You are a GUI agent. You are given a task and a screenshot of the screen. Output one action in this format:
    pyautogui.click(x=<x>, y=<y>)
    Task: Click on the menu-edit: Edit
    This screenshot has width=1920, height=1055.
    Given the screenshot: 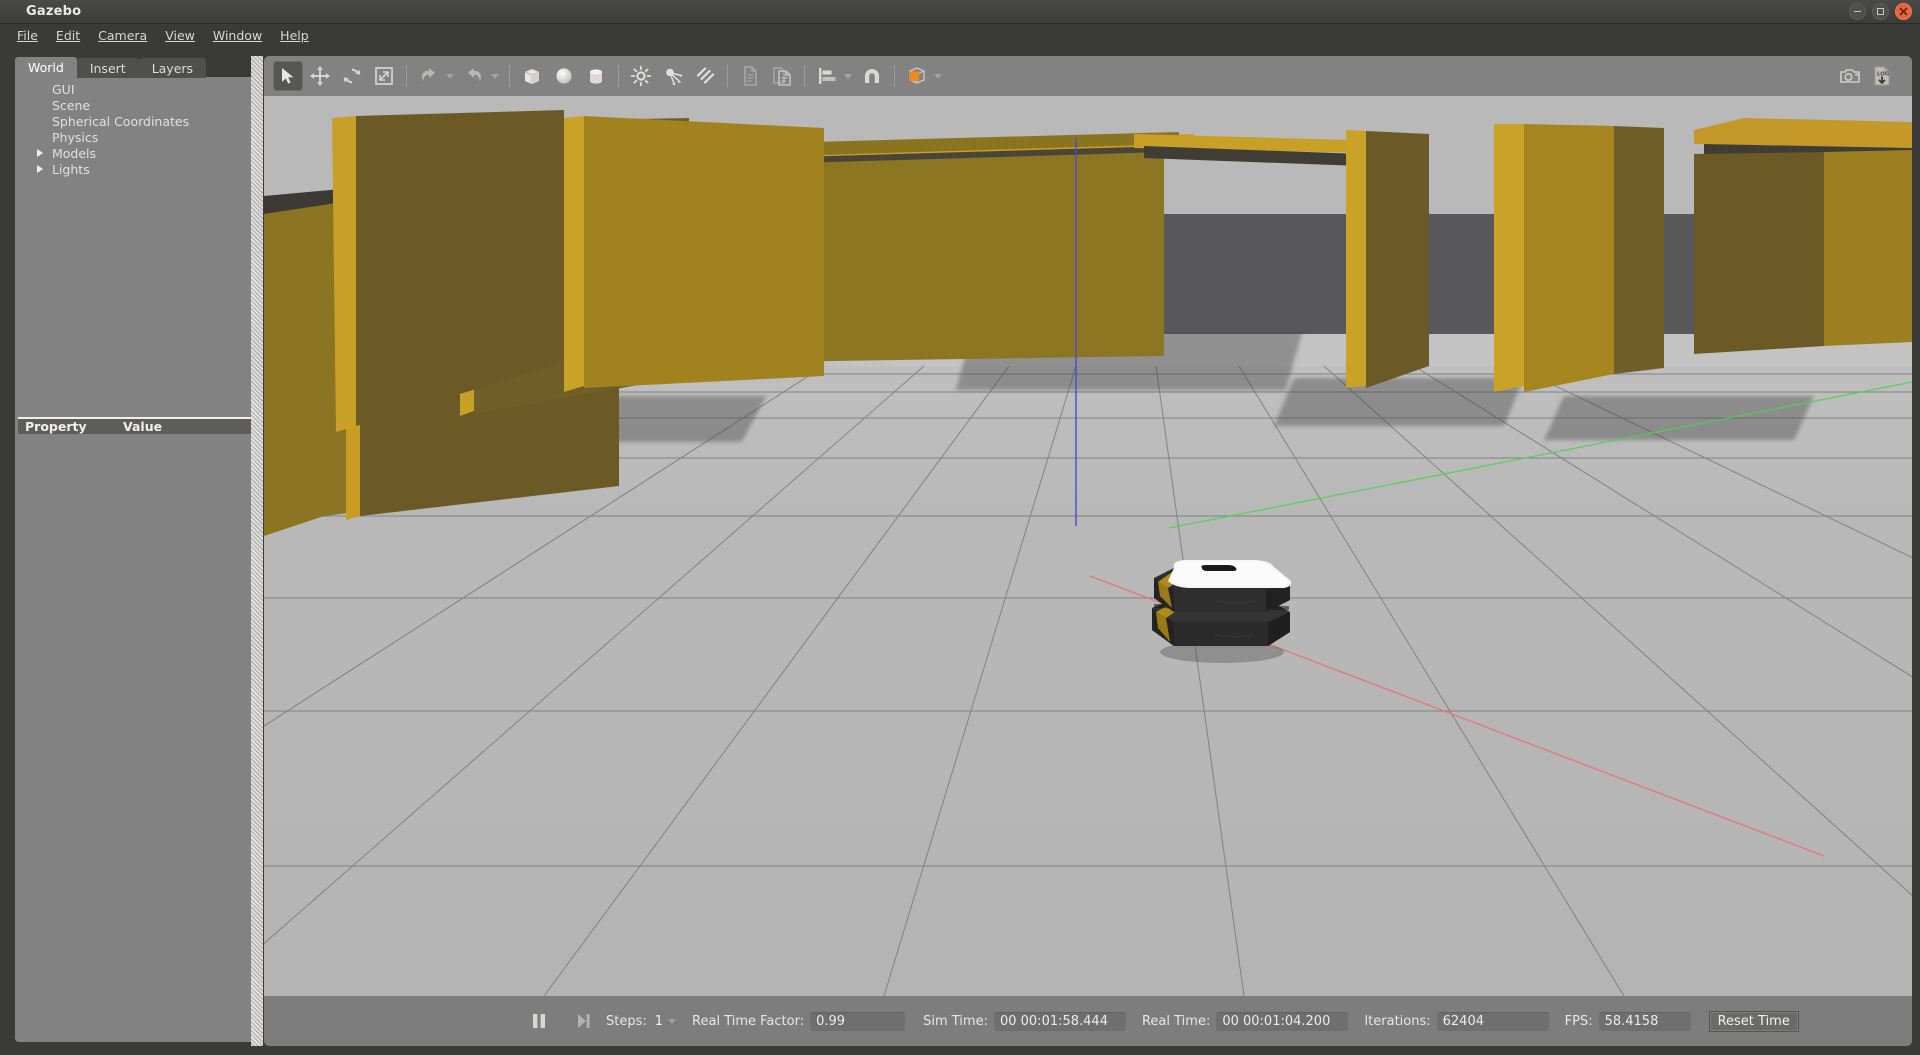 What is the action you would take?
    pyautogui.click(x=68, y=35)
    